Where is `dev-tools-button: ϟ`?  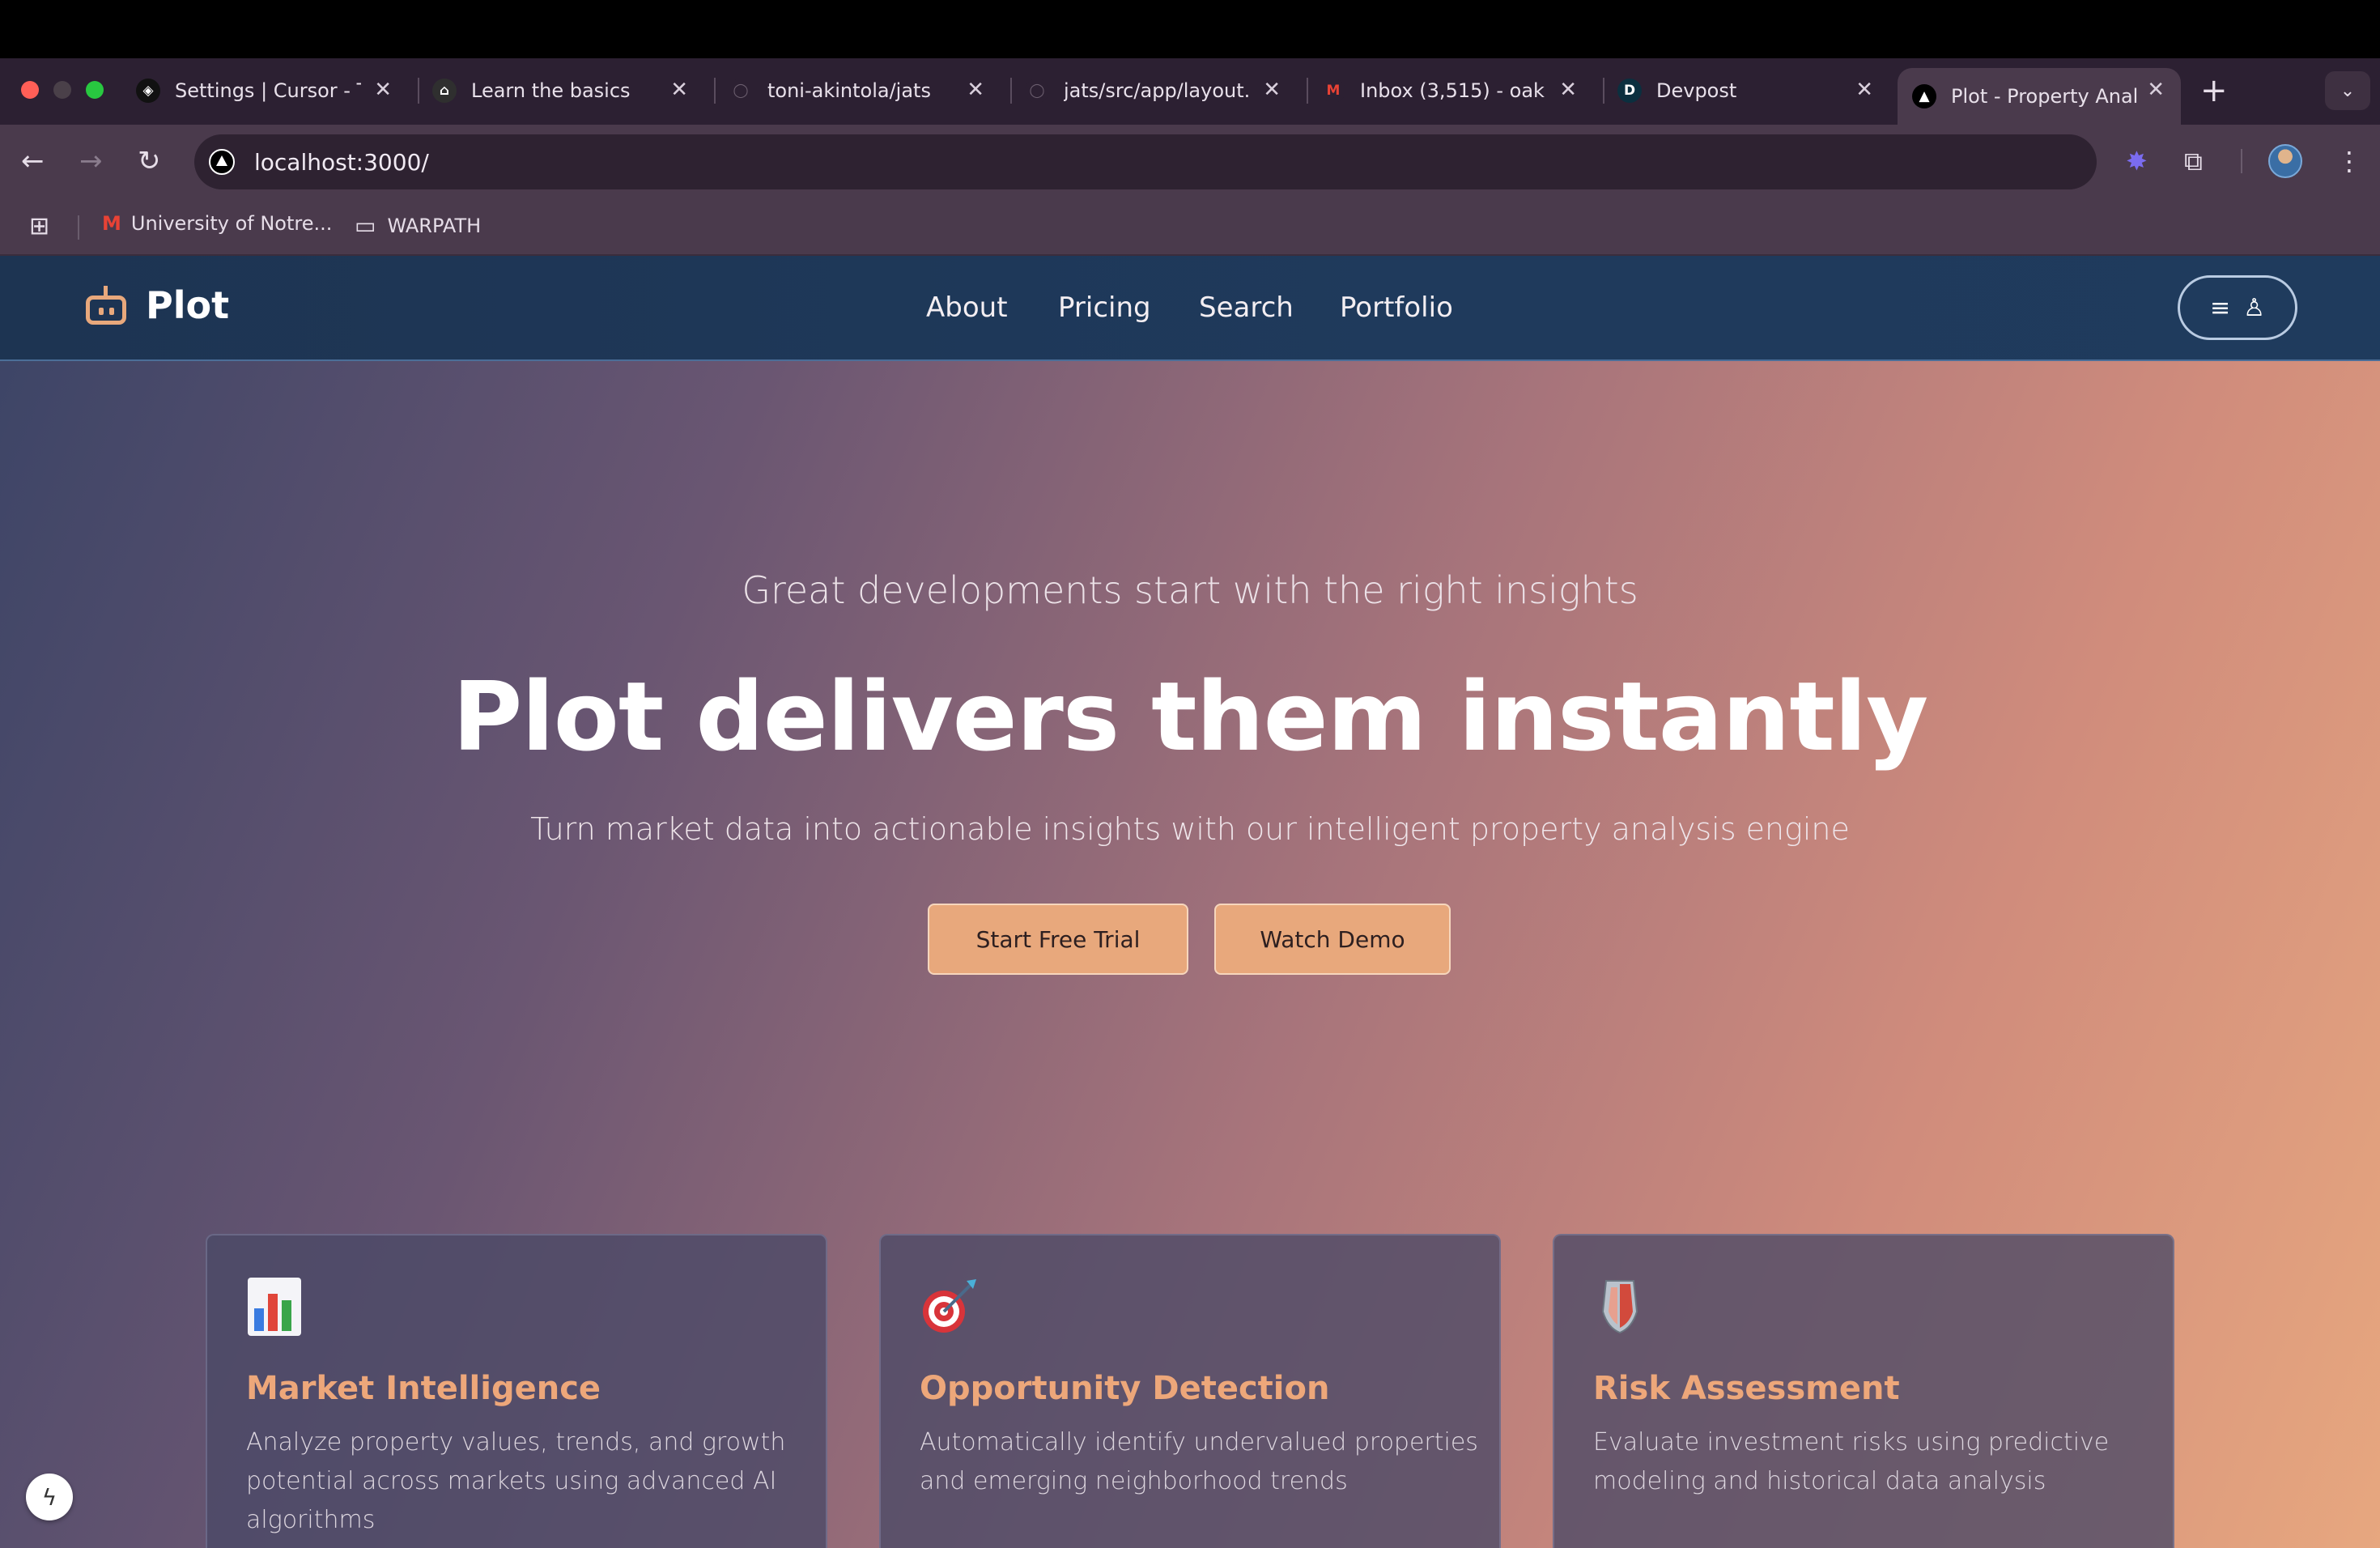 dev-tools-button: ϟ is located at coordinates (49, 1497).